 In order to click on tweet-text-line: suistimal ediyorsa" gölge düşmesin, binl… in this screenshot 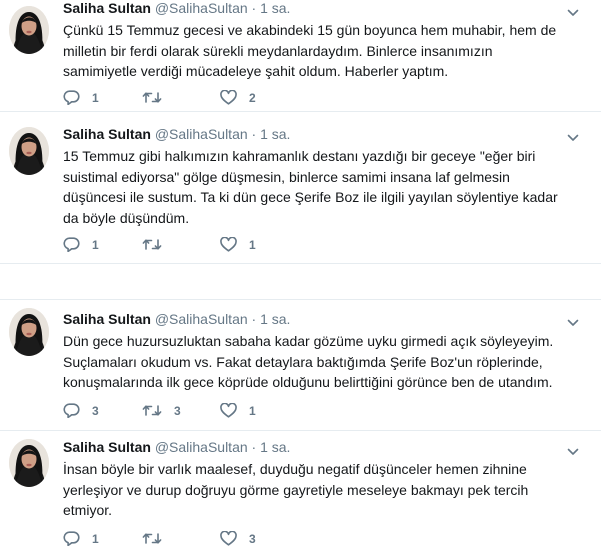, I will do `click(286, 176)`.